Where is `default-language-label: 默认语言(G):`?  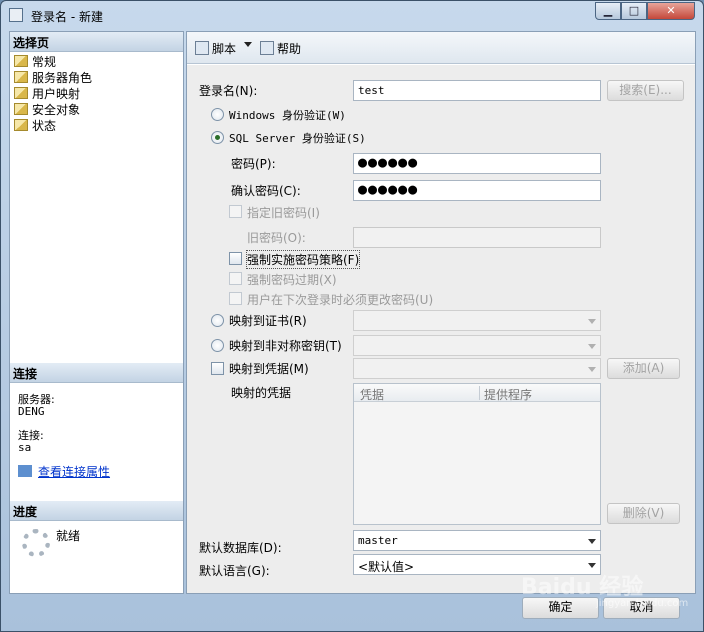 default-language-label: 默认语言(G): is located at coordinates (234, 571).